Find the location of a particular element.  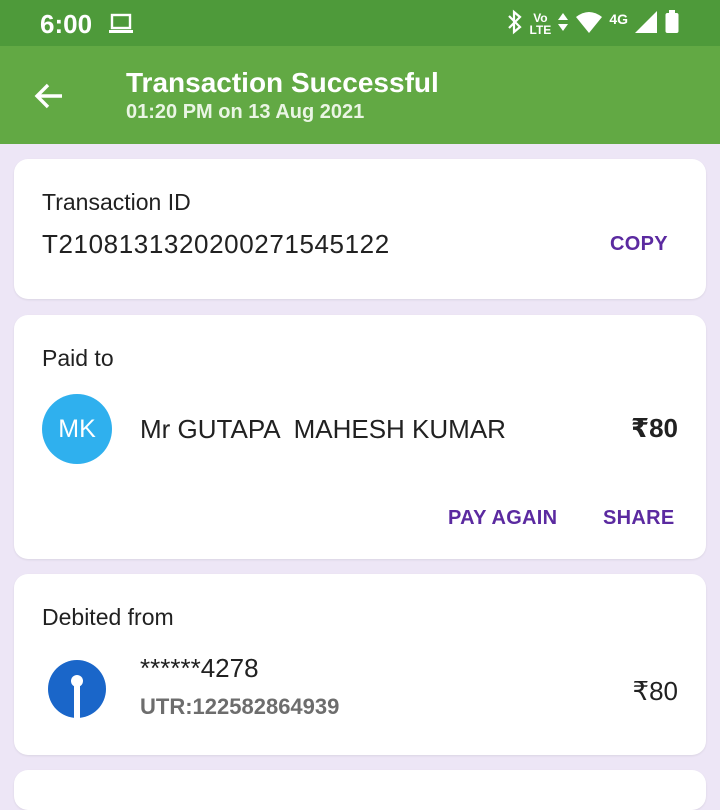

back-arrow-icon is located at coordinates (49, 98).